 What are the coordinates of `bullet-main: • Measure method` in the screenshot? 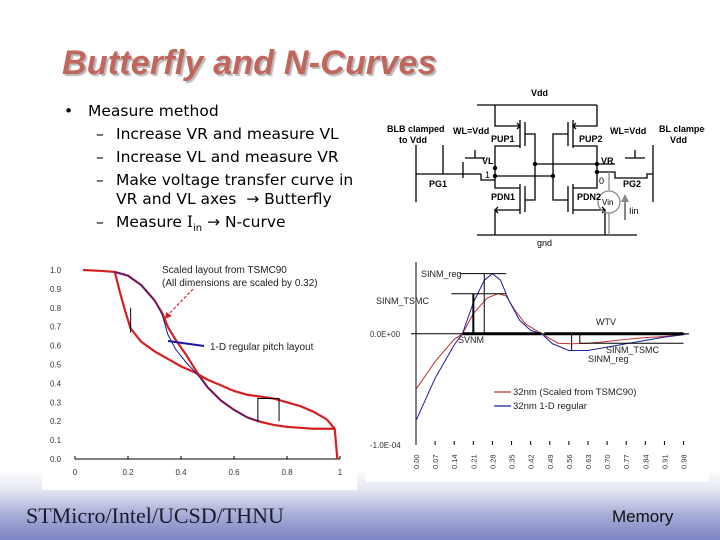 It's located at (207, 111).